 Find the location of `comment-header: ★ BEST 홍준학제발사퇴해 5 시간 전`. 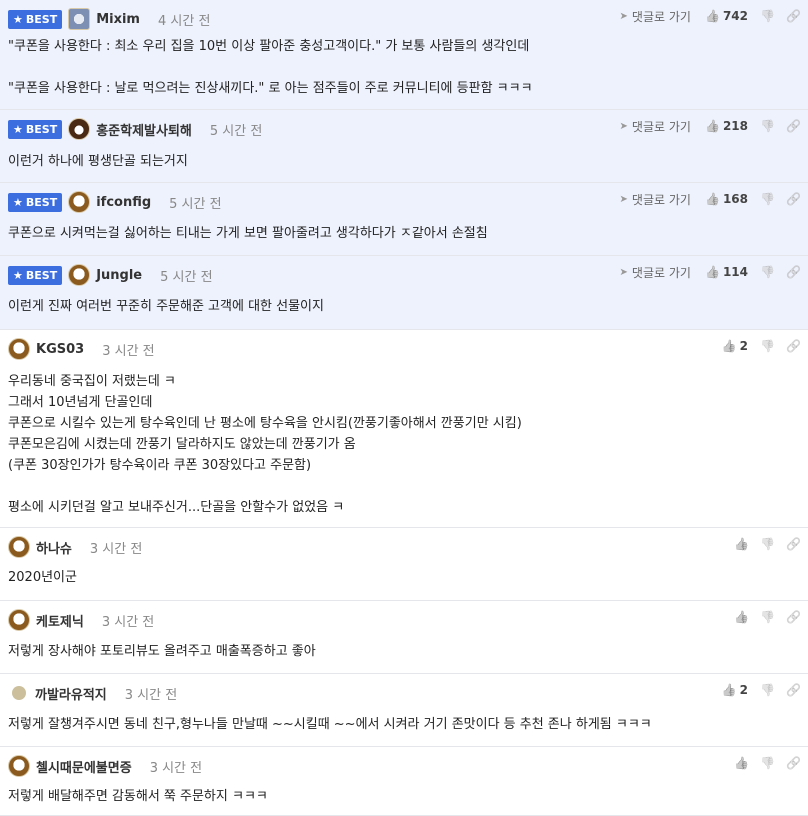

comment-header: ★ BEST 홍준학제발사퇴해 5 시간 전 is located at coordinates (135, 129).